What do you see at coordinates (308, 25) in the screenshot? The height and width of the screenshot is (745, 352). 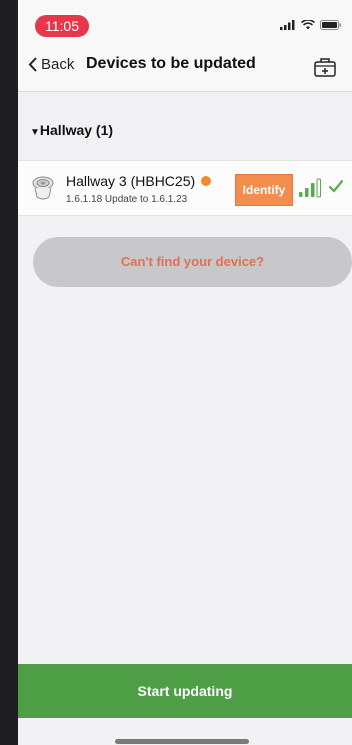 I see `wifi-icon` at bounding box center [308, 25].